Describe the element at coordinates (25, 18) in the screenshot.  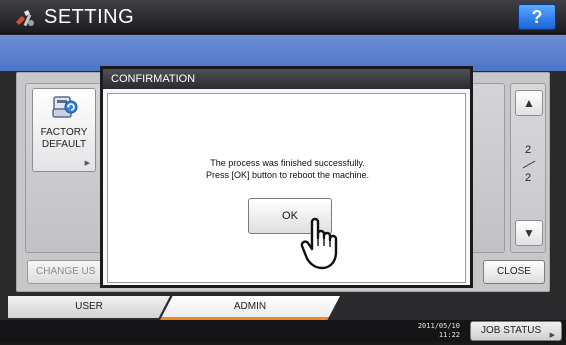
I see `settings-tools-icon` at that location.